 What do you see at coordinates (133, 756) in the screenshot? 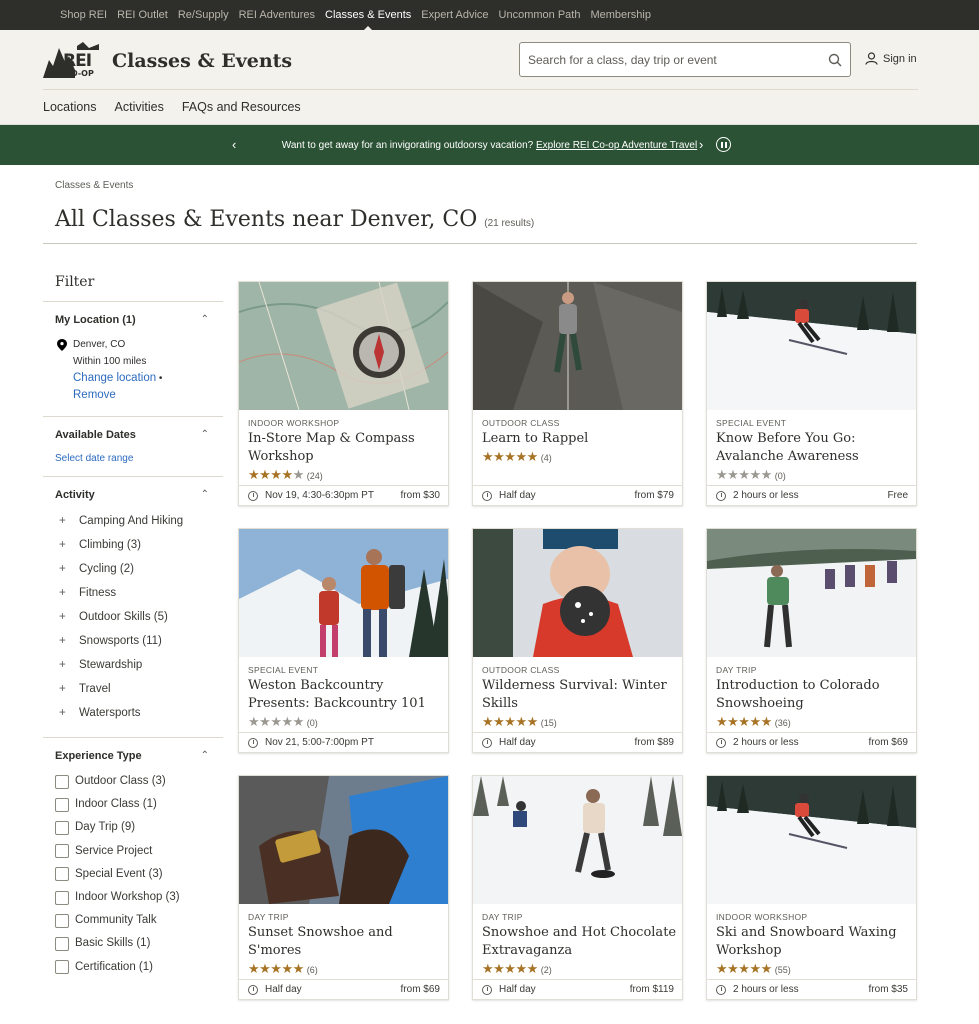
I see `experience-heading: Experience Type` at bounding box center [133, 756].